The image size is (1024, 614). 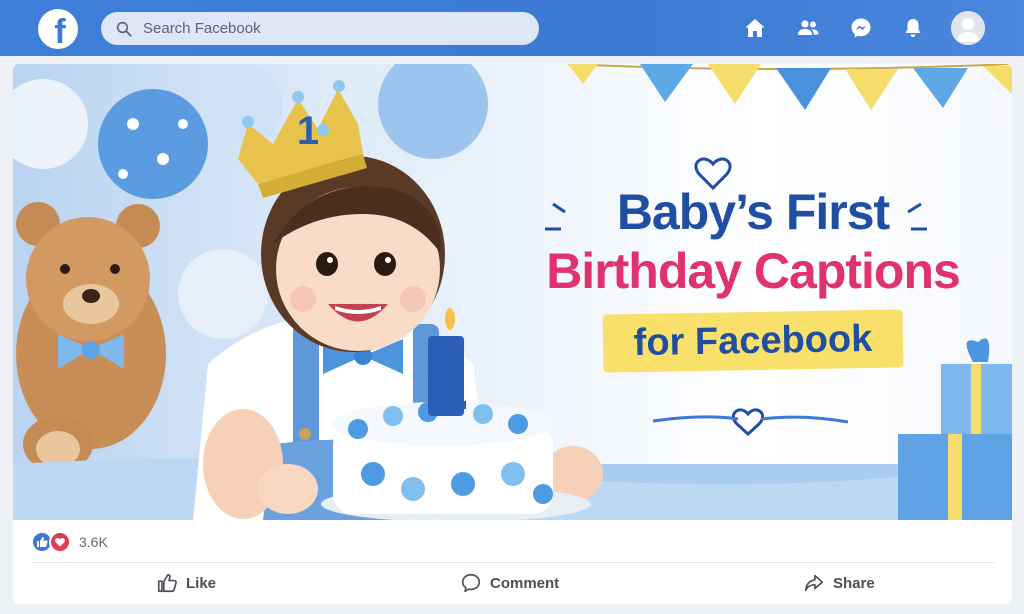 What do you see at coordinates (124, 29) in the screenshot?
I see `search-icon` at bounding box center [124, 29].